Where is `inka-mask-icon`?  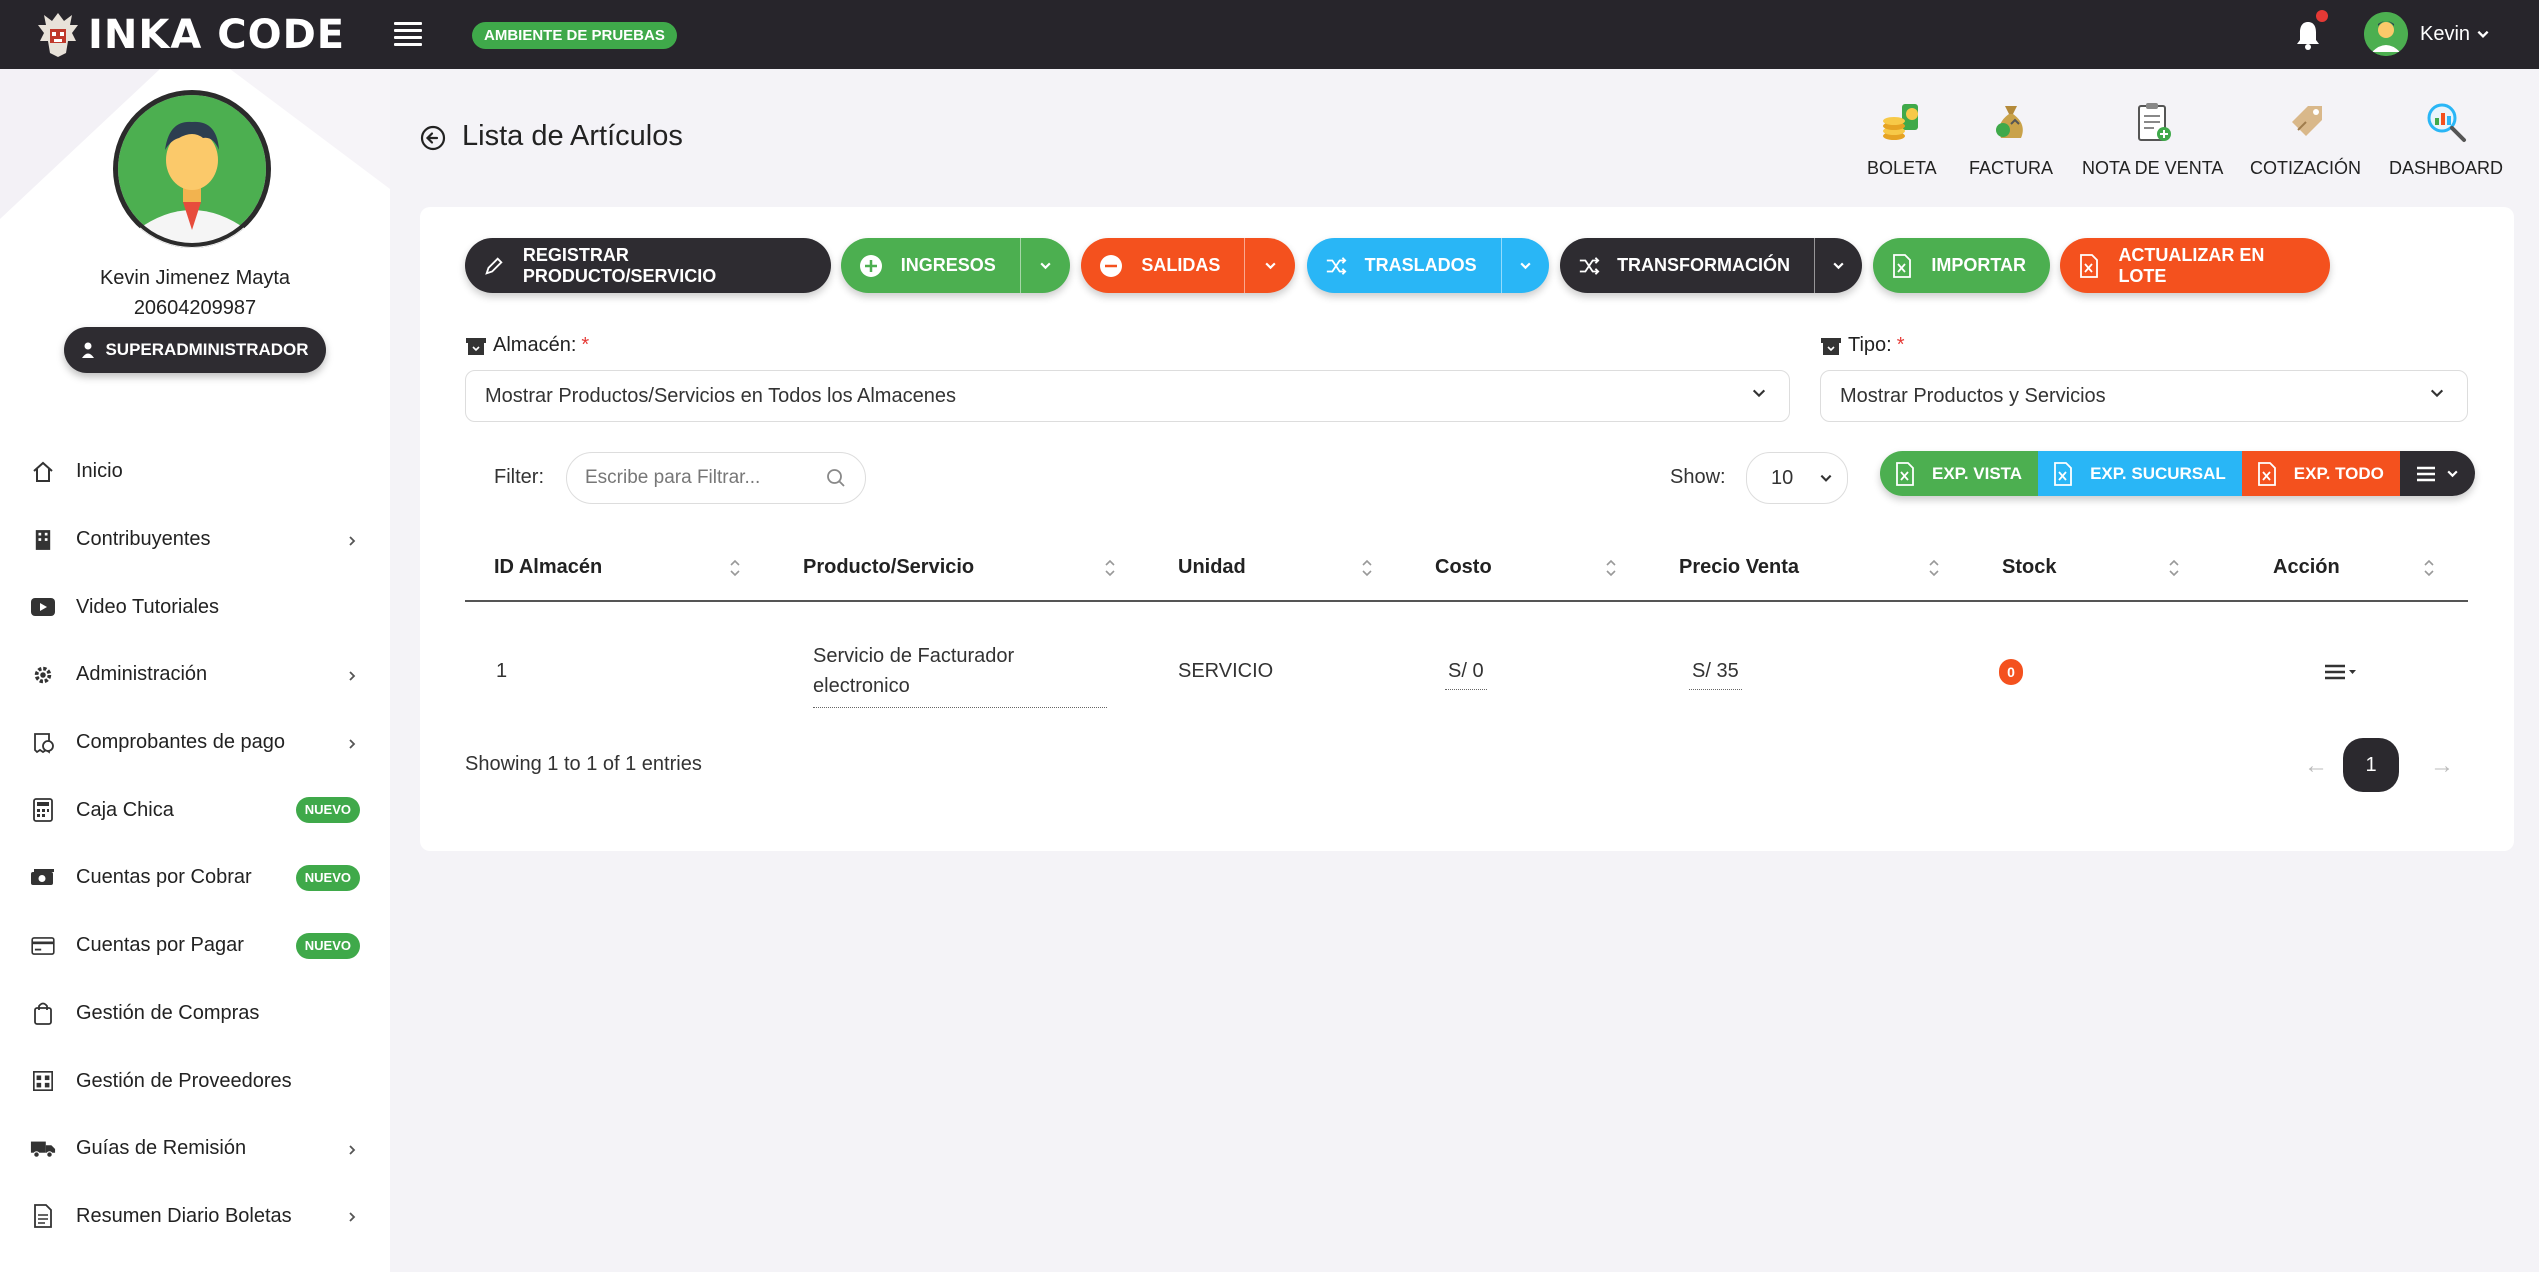 inka-mask-icon is located at coordinates (58, 34).